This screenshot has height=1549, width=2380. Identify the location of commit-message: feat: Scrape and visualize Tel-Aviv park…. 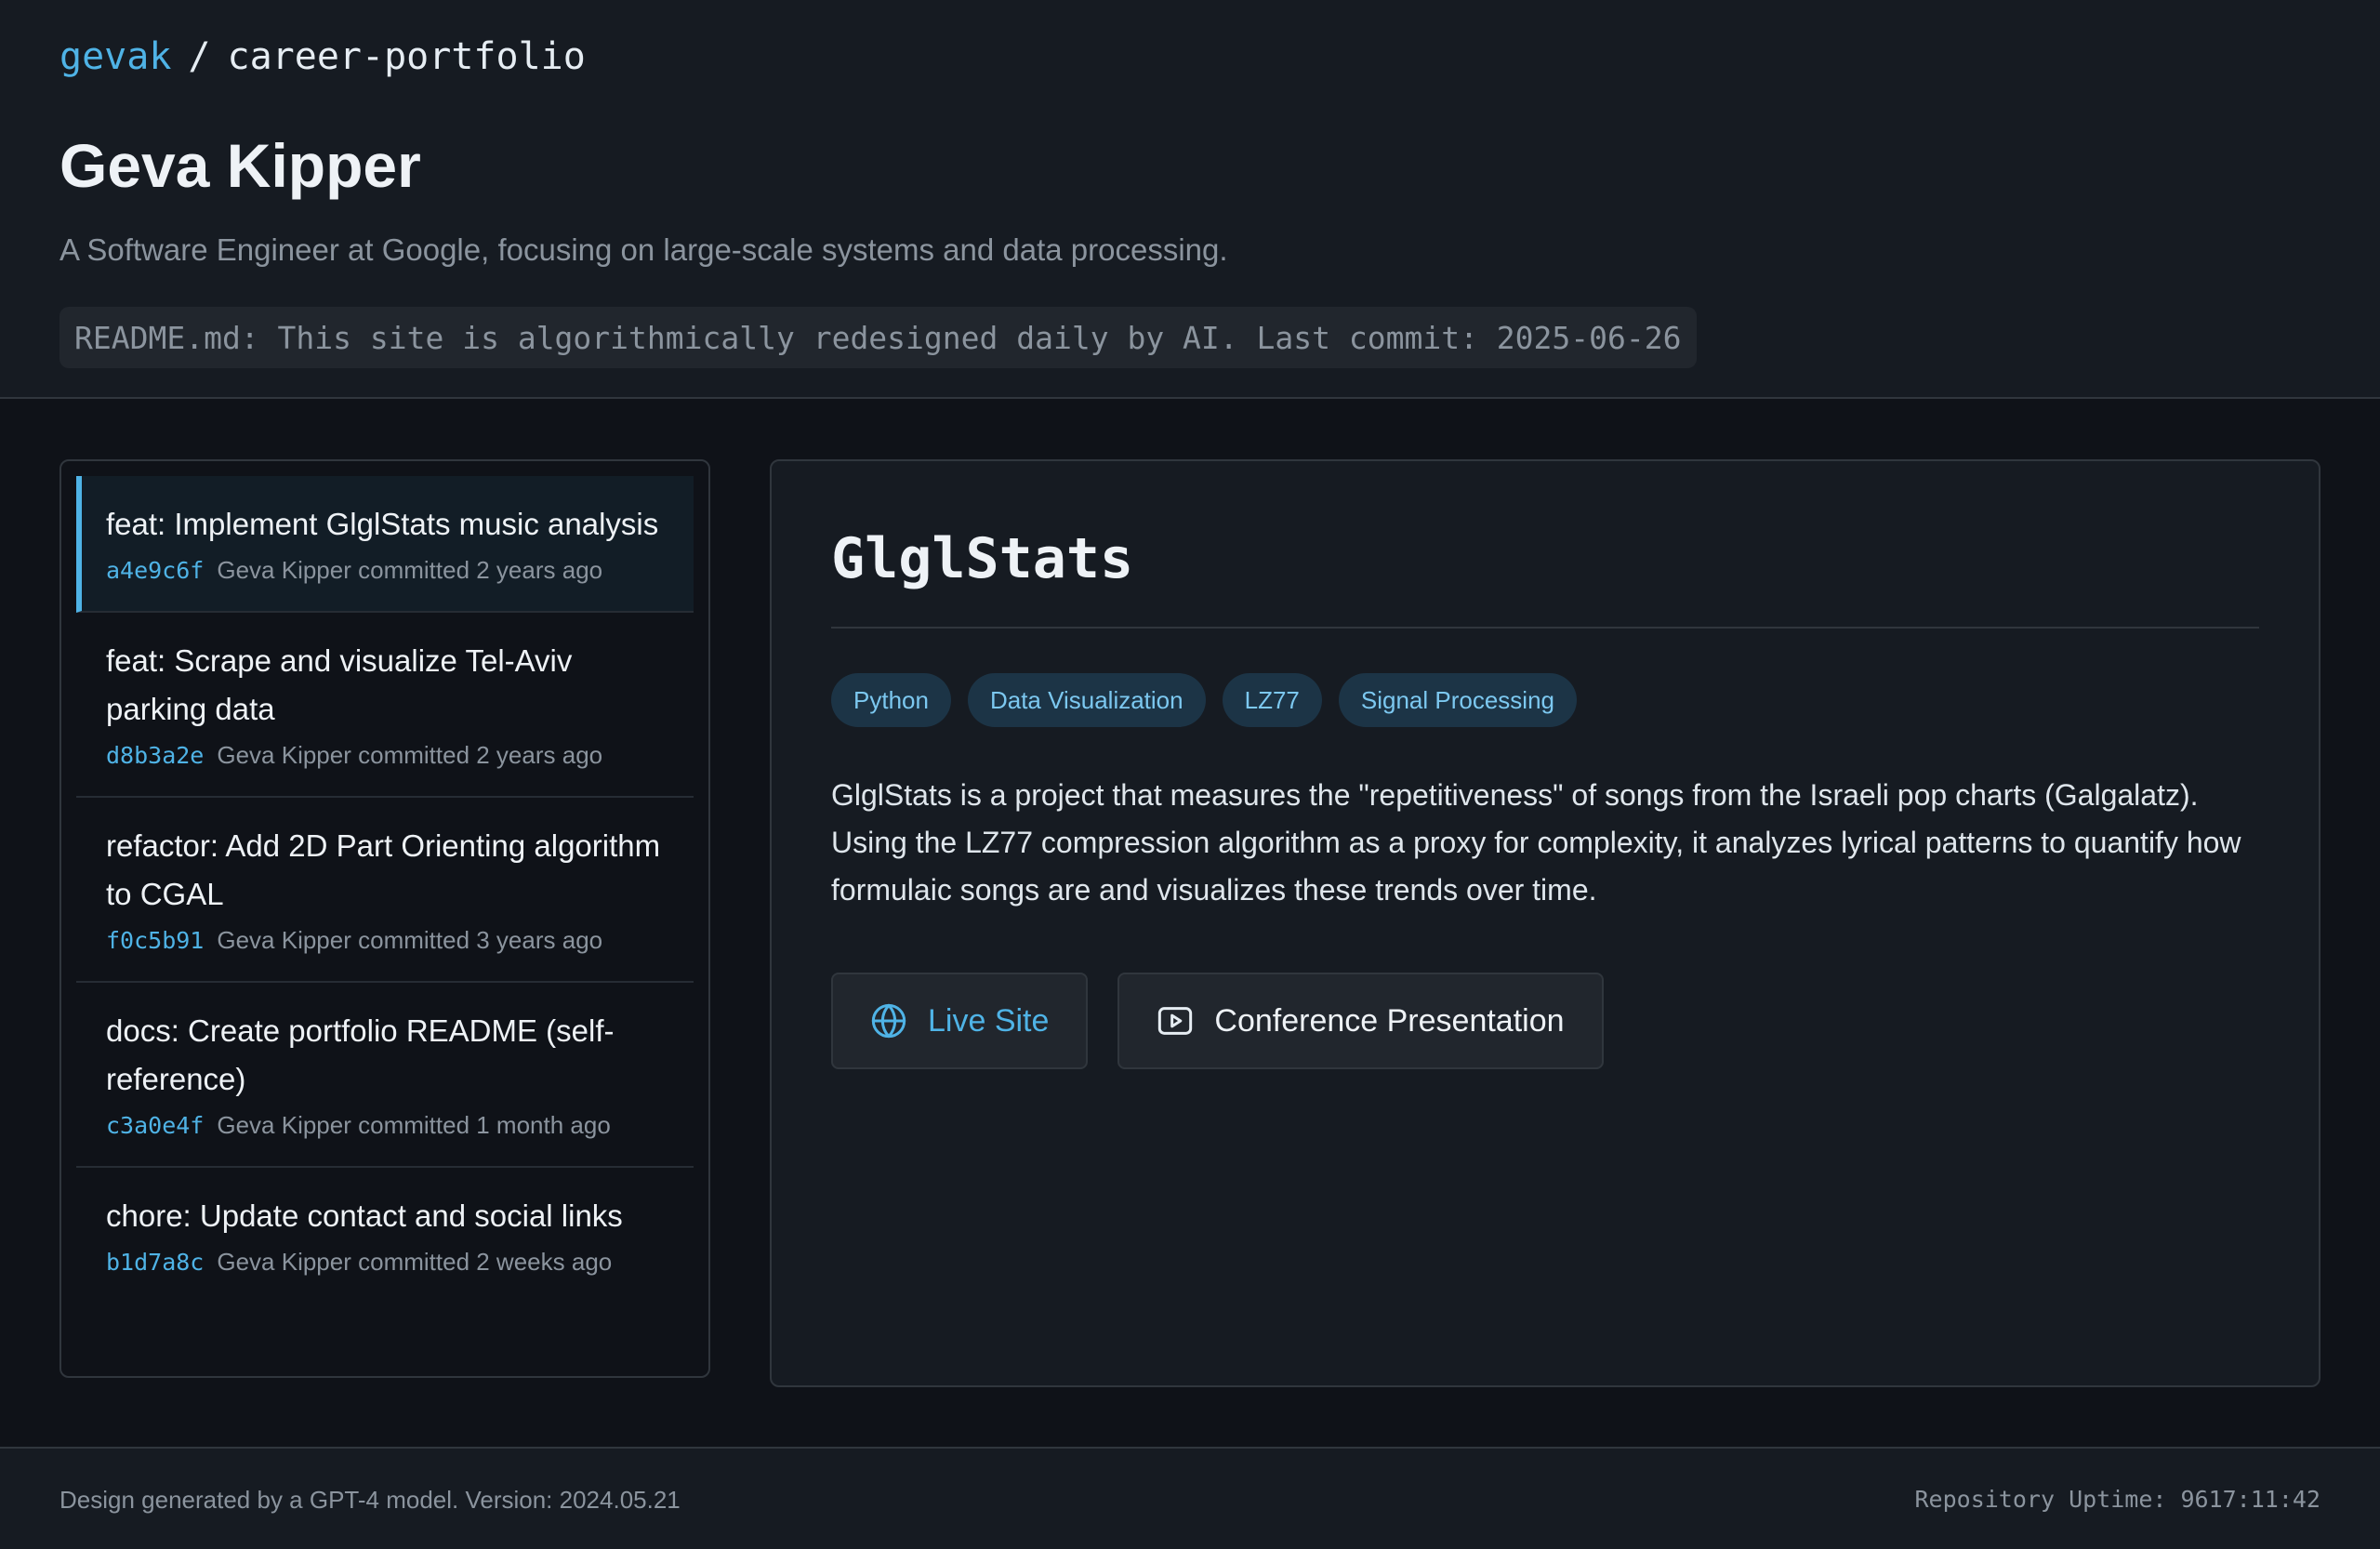
(339, 684).